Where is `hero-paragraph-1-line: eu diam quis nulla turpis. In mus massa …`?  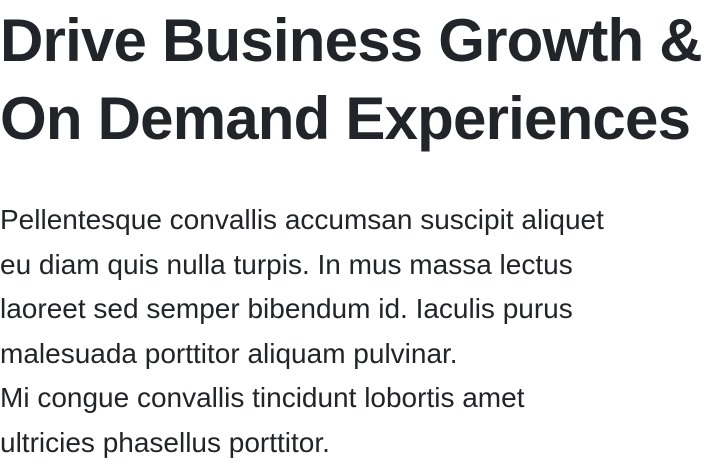 hero-paragraph-1-line: eu diam quis nulla turpis. In mus massa … is located at coordinates (361, 265).